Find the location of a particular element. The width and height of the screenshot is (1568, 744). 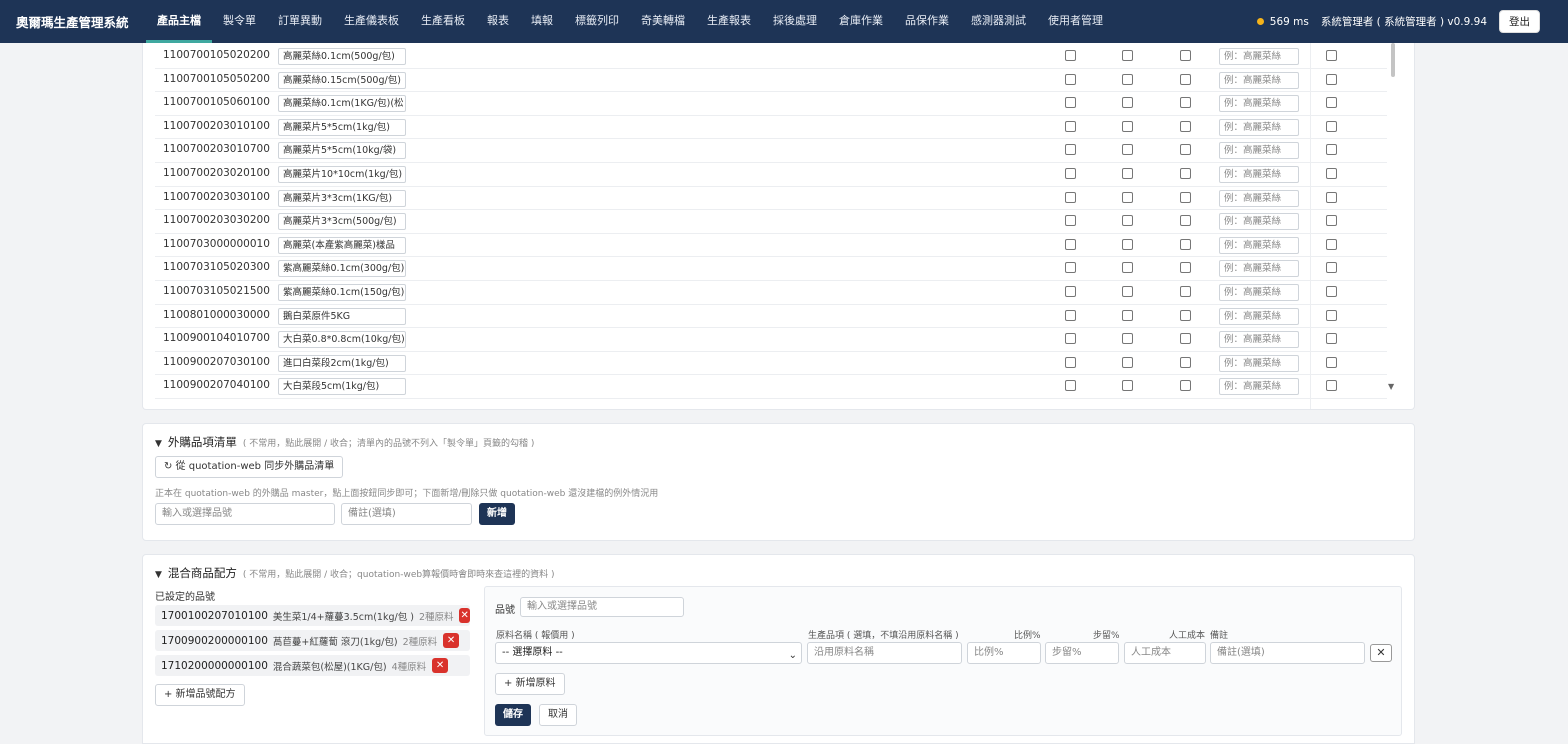

menu-post-harvest: 採後處理 is located at coordinates (795, 21).